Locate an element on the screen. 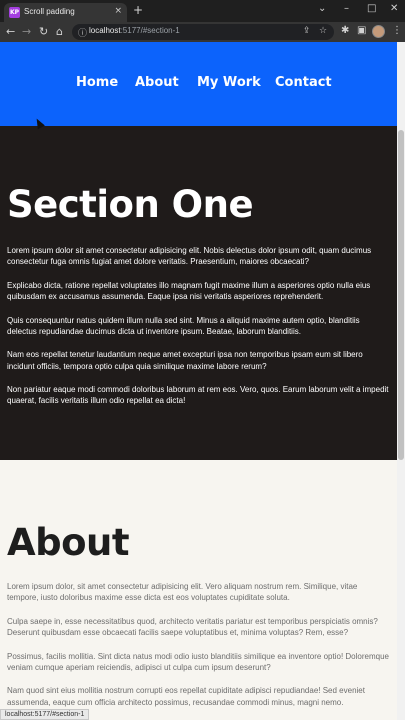  forward-icon: → is located at coordinates (26, 31).